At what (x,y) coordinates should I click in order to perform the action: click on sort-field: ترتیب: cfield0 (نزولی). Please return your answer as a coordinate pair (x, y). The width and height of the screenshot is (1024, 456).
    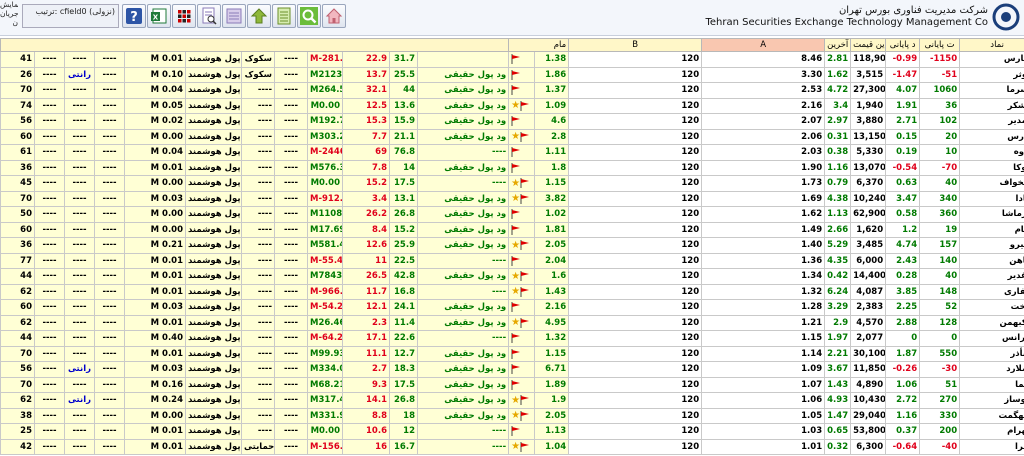
    Looking at the image, I should click on (70, 16).